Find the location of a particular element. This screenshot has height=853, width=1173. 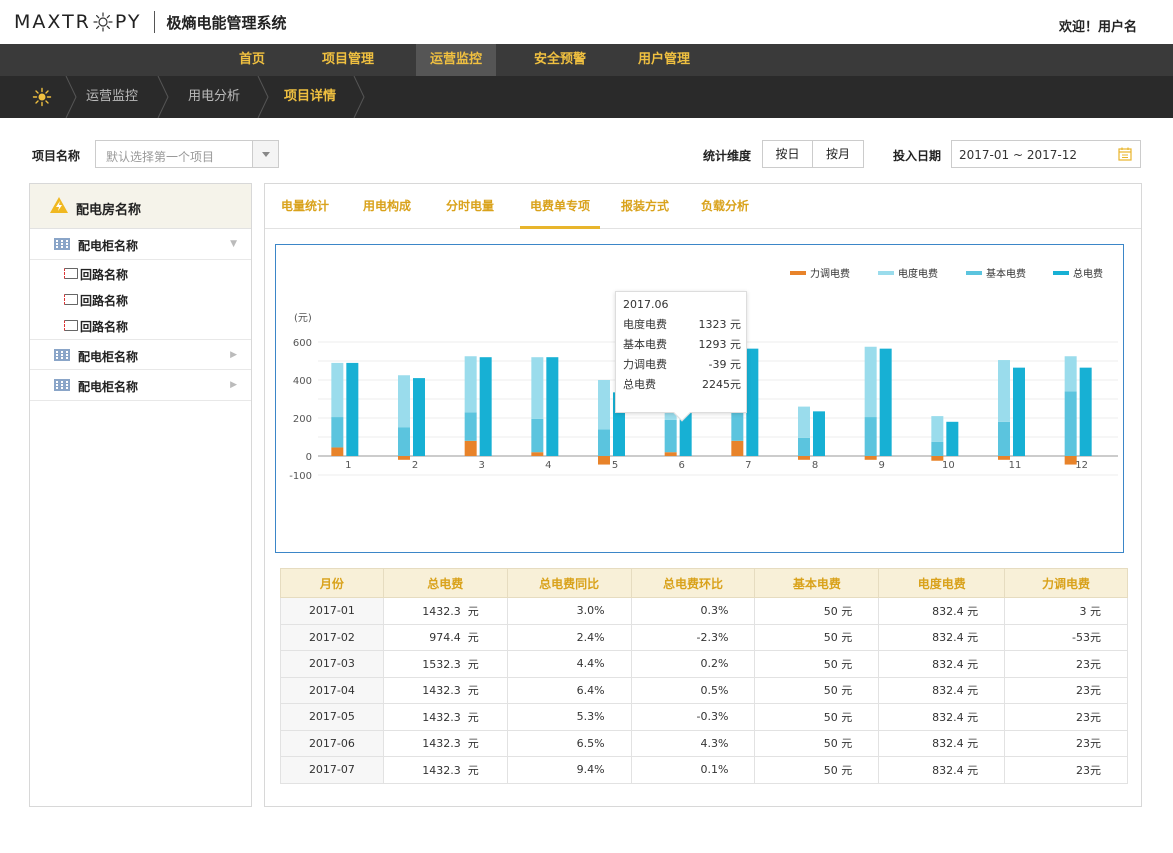

nav-item-monitoring: 运营监控 is located at coordinates (456, 60).